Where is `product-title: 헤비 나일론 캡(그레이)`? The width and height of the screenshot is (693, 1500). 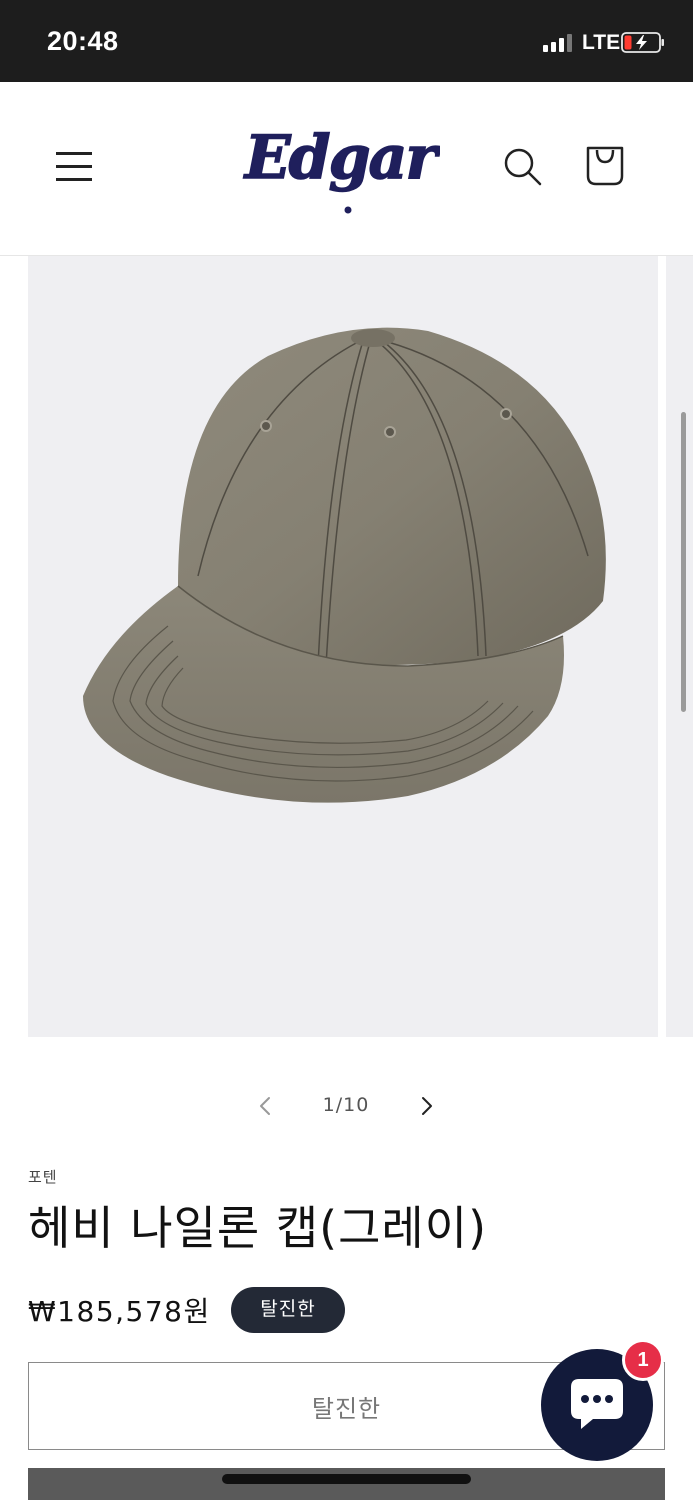 product-title: 헤비 나일론 캡(그레이) is located at coordinates (258, 1228).